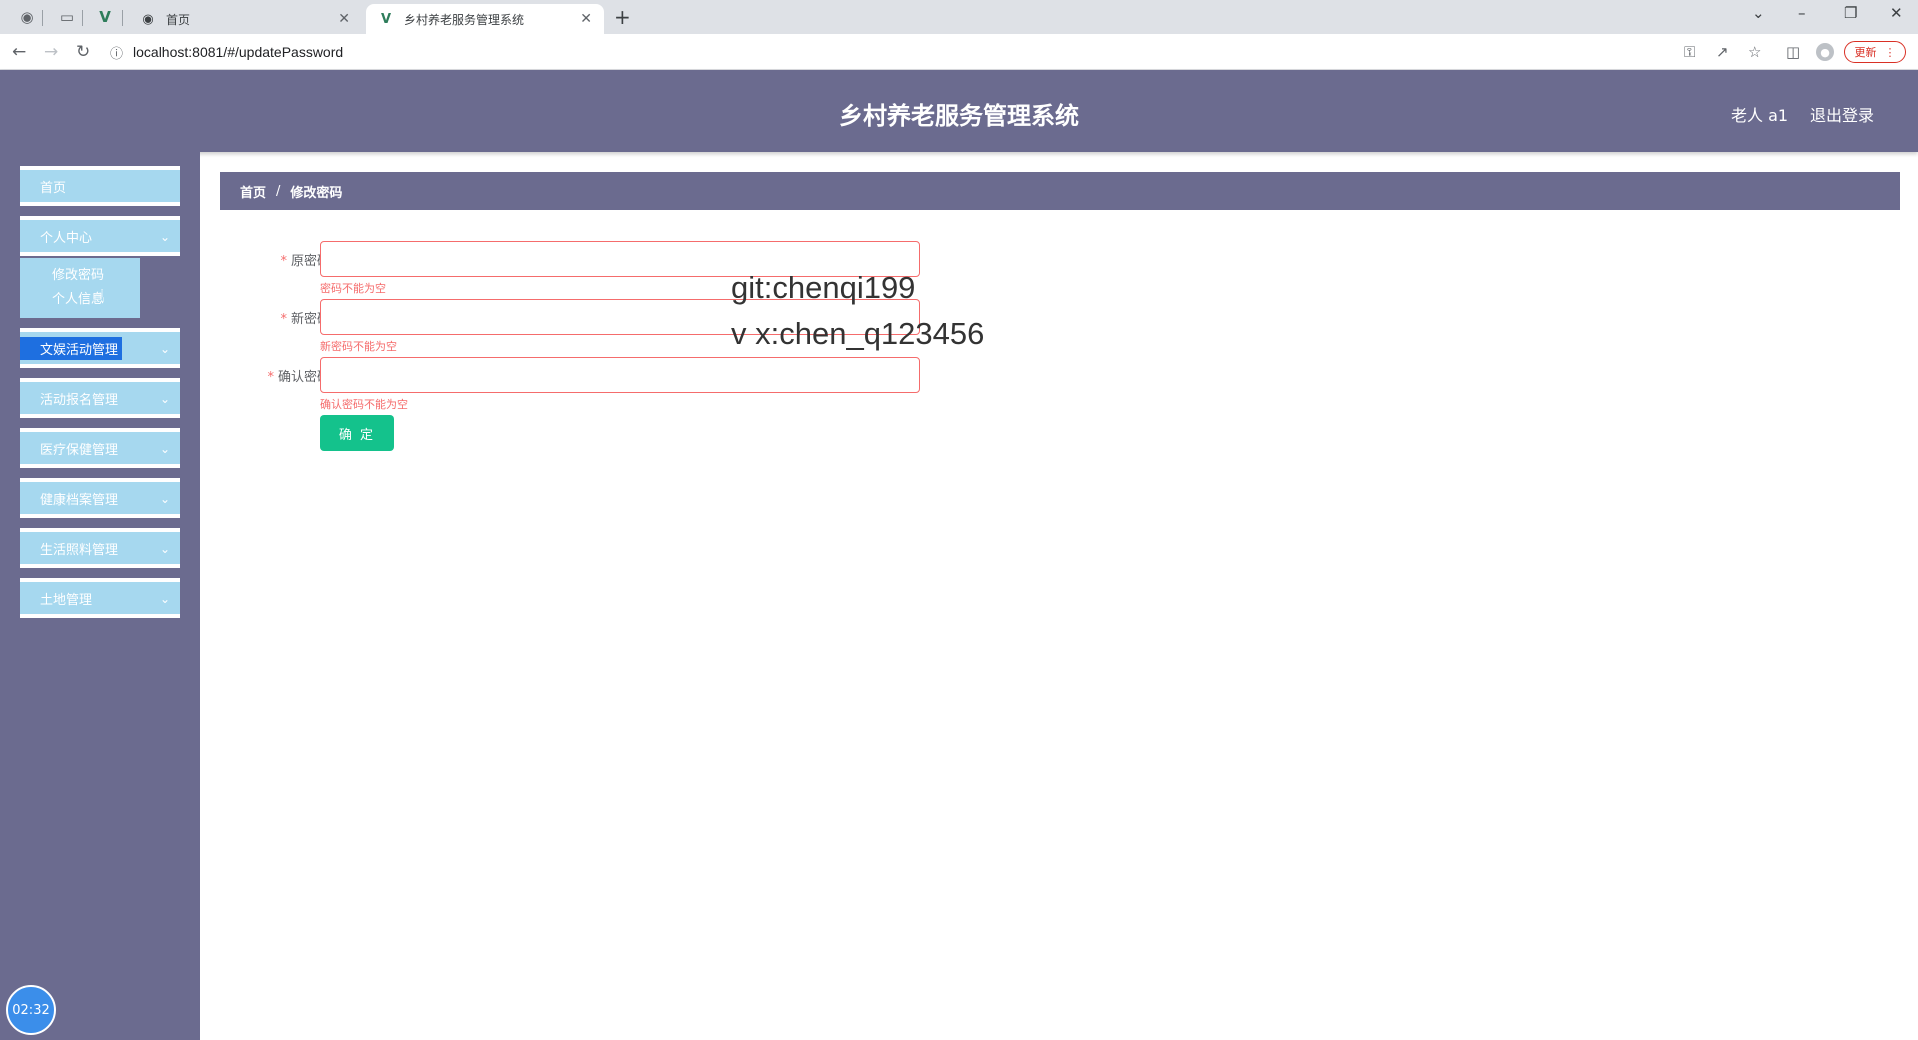  What do you see at coordinates (1760, 115) in the screenshot?
I see `current-user: 老人 a1` at bounding box center [1760, 115].